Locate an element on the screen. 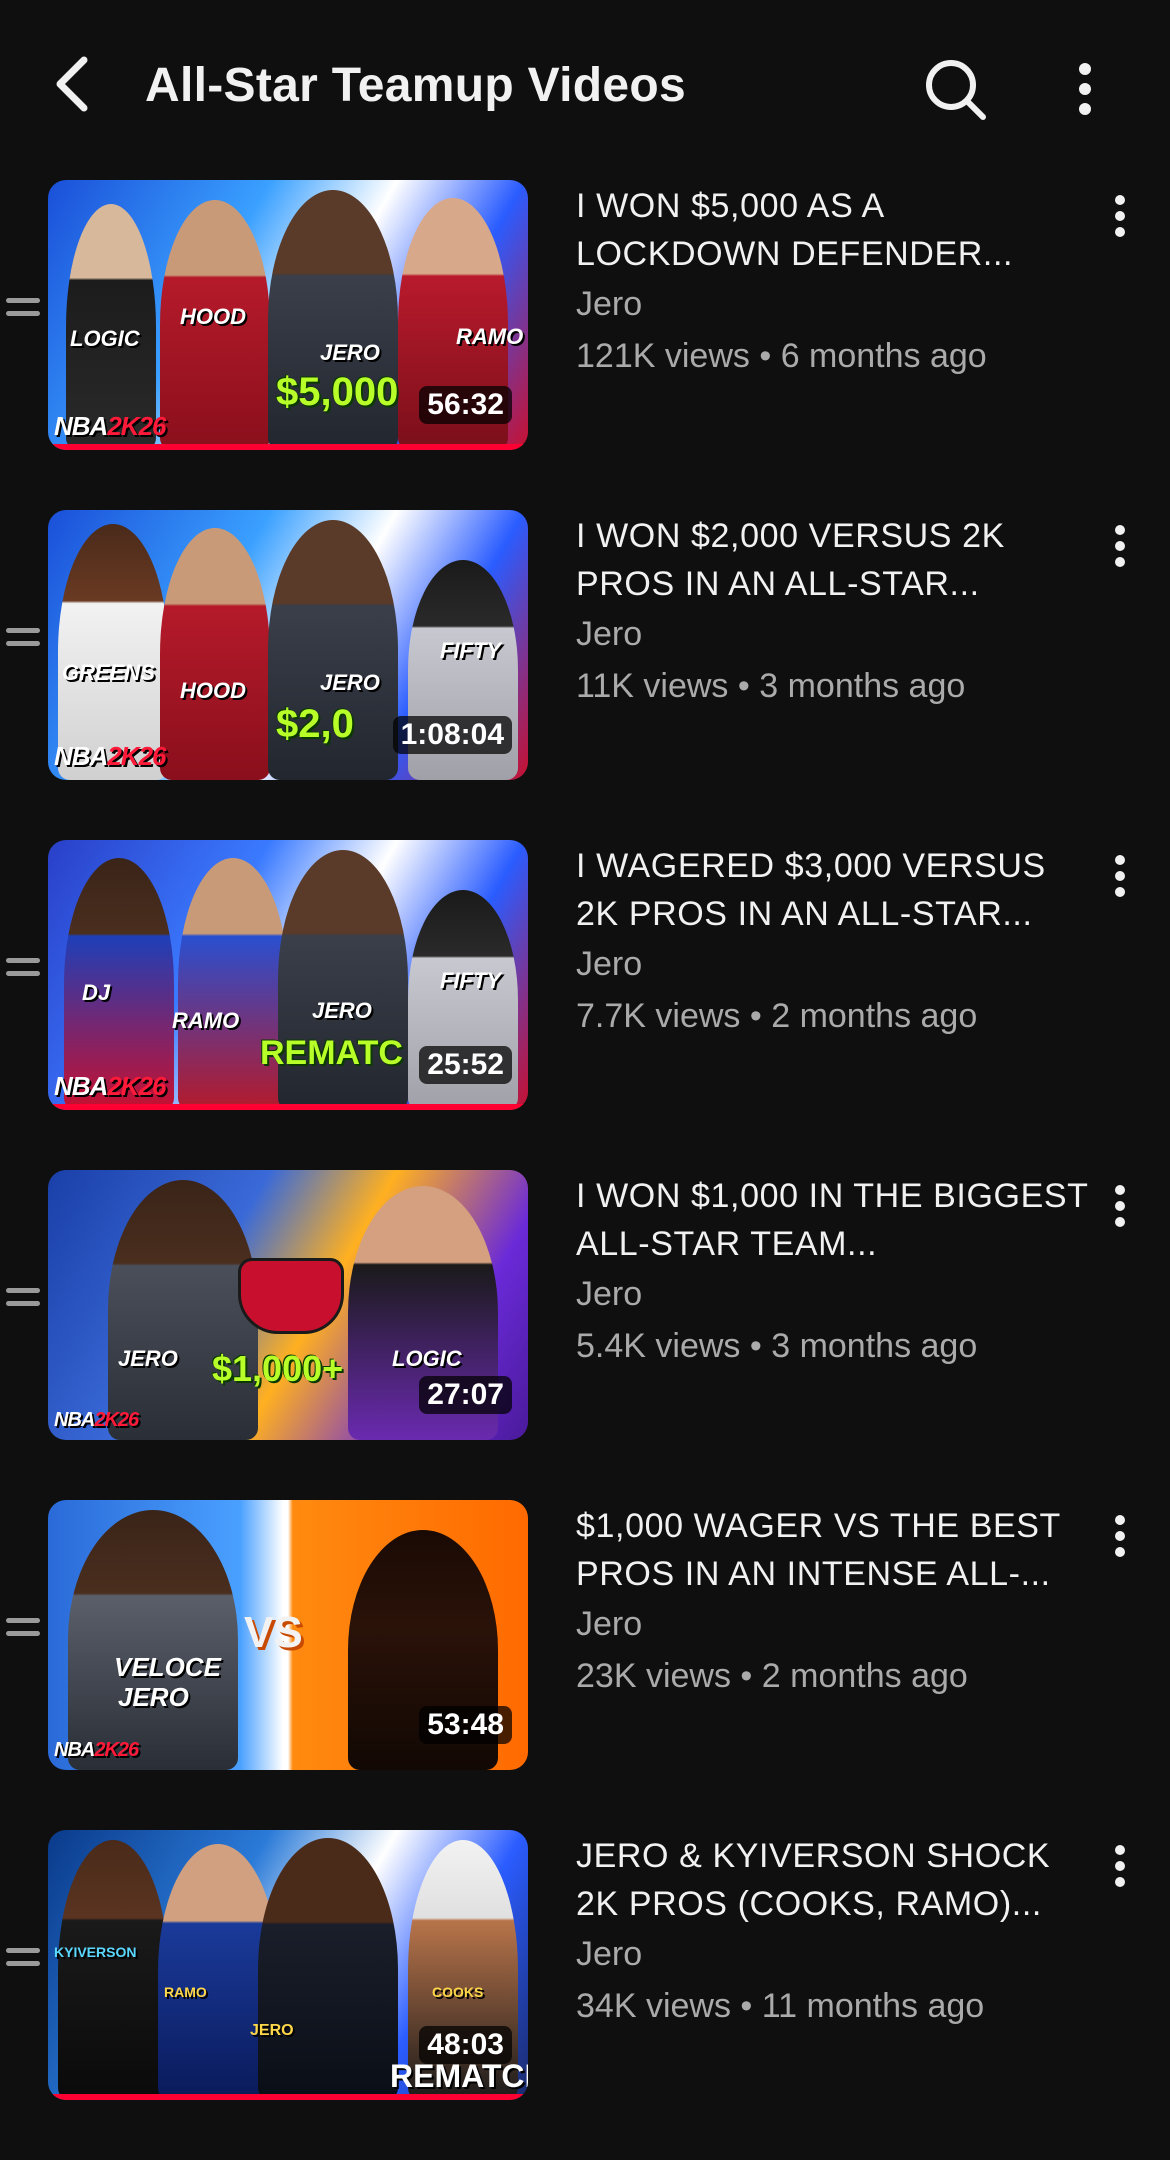  duration-badge: 53:48 is located at coordinates (465, 1725).